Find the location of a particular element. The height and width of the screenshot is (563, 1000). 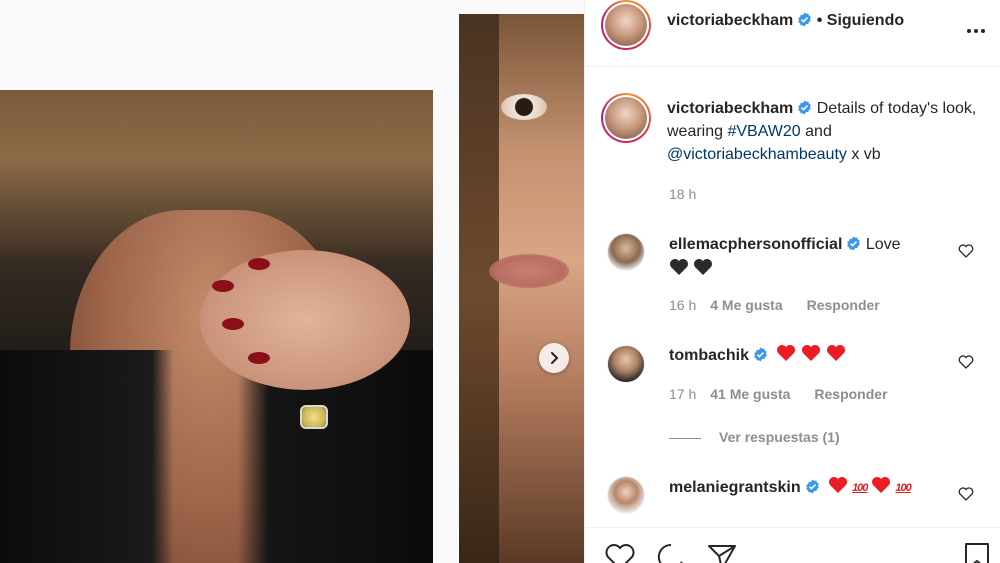

caption-author-avatar is located at coordinates (626, 118).